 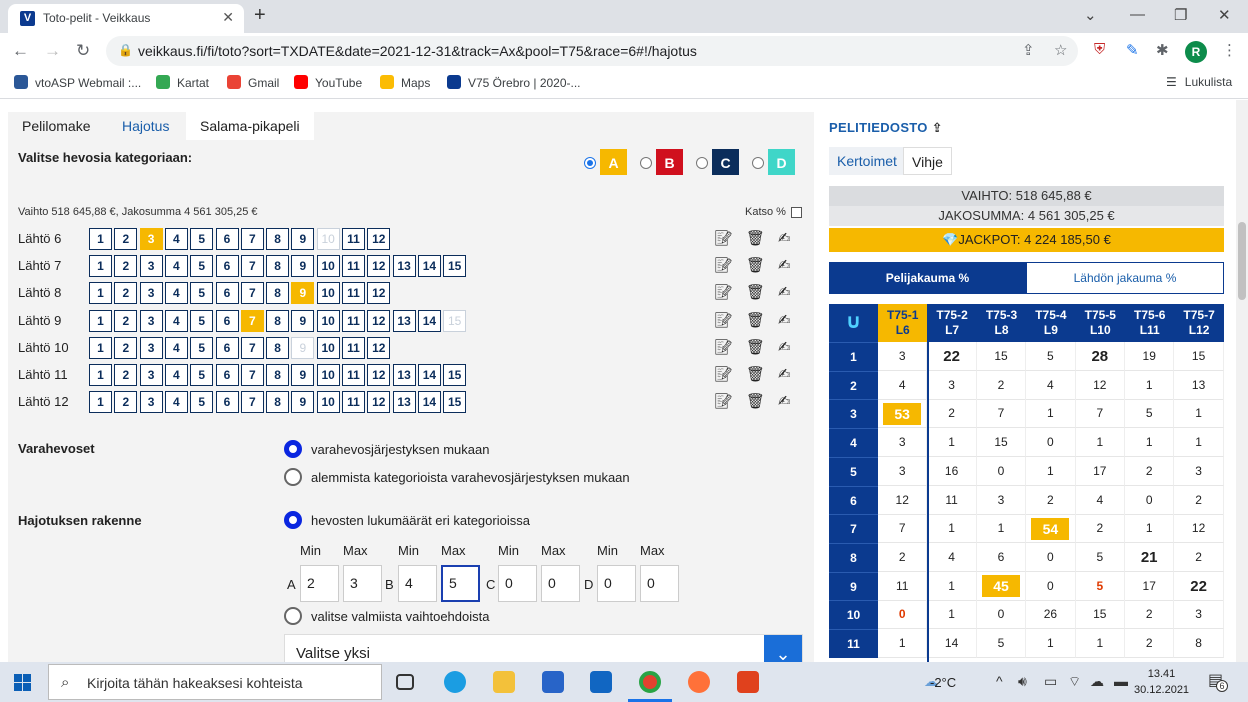 What do you see at coordinates (1162, 50) in the screenshot?
I see `extensions-puzzle-icon: ✱` at bounding box center [1162, 50].